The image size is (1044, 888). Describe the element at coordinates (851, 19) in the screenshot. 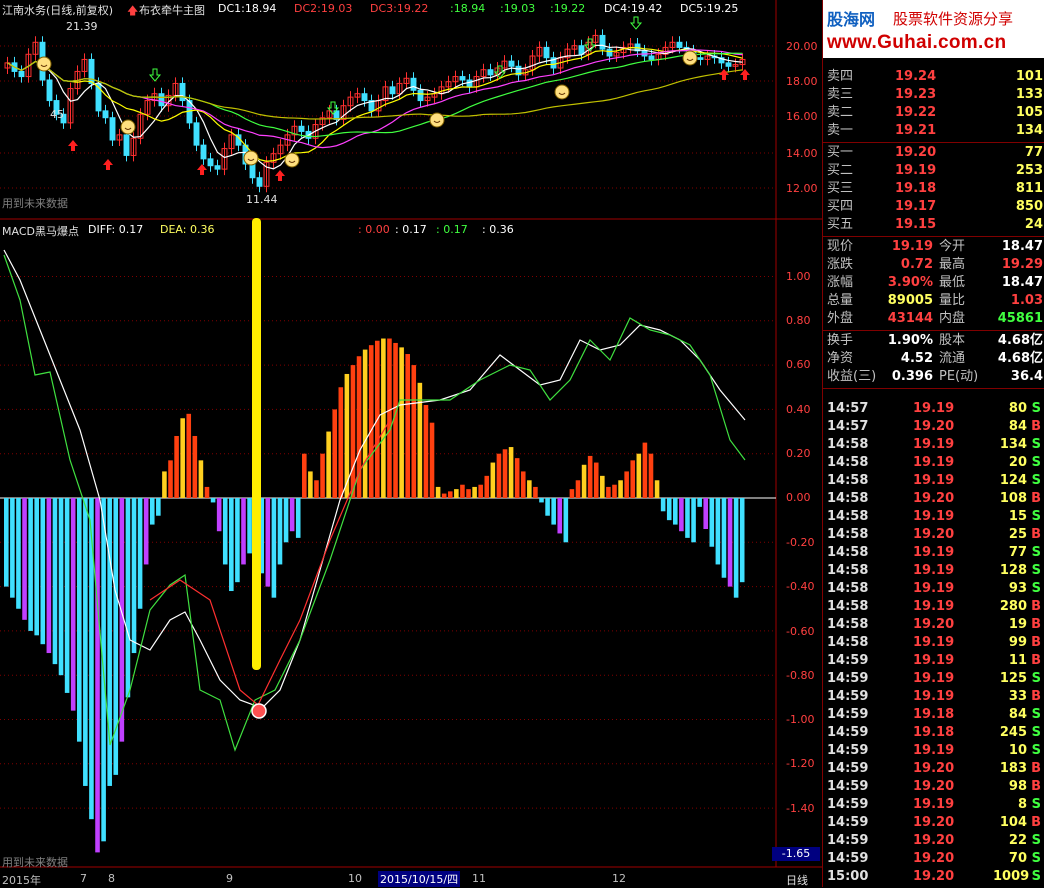

I see `logo-name: 股海网` at that location.